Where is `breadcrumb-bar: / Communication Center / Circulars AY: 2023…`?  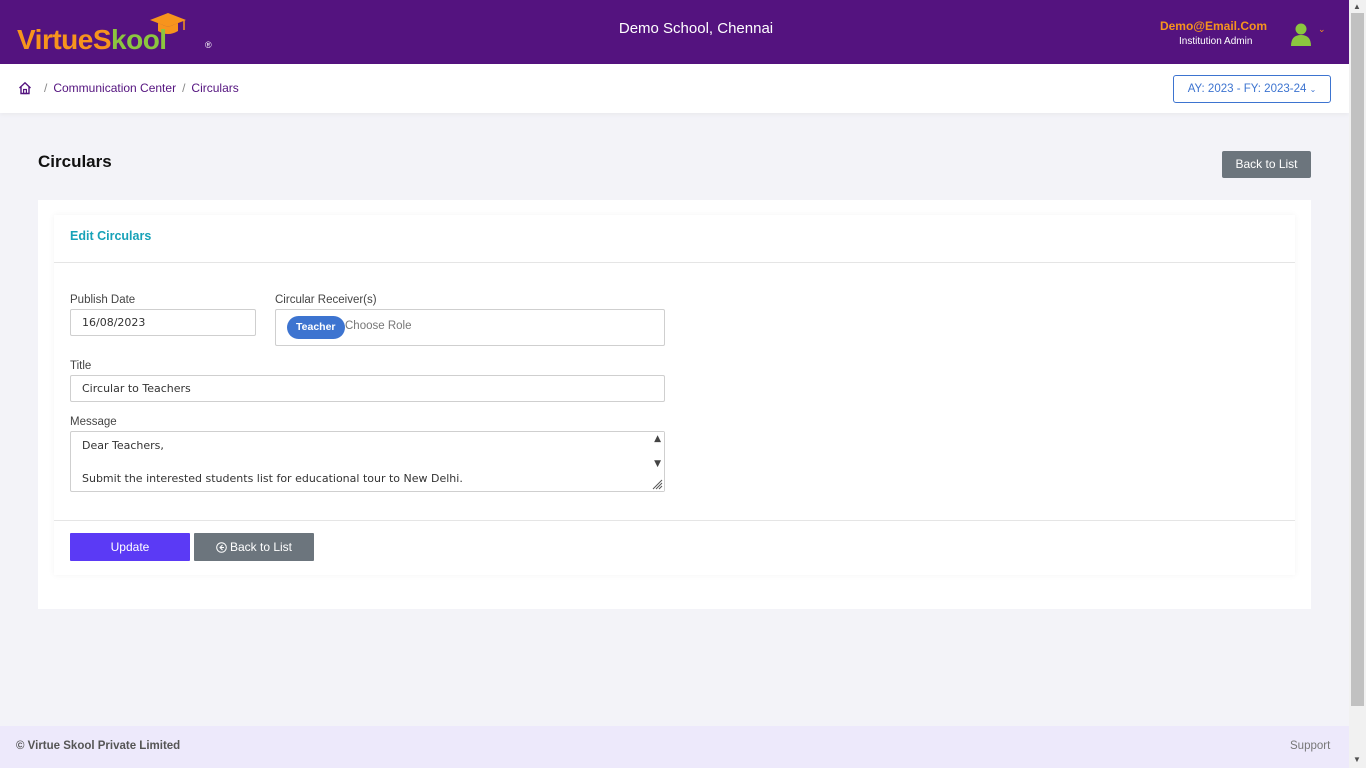
breadcrumb-bar: / Communication Center / Circulars AY: 2023… is located at coordinates (674, 88).